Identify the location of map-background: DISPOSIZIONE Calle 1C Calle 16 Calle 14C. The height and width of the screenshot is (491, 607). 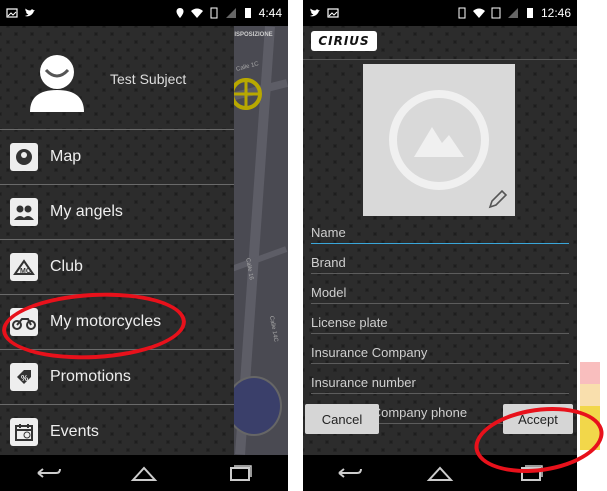
(257, 240).